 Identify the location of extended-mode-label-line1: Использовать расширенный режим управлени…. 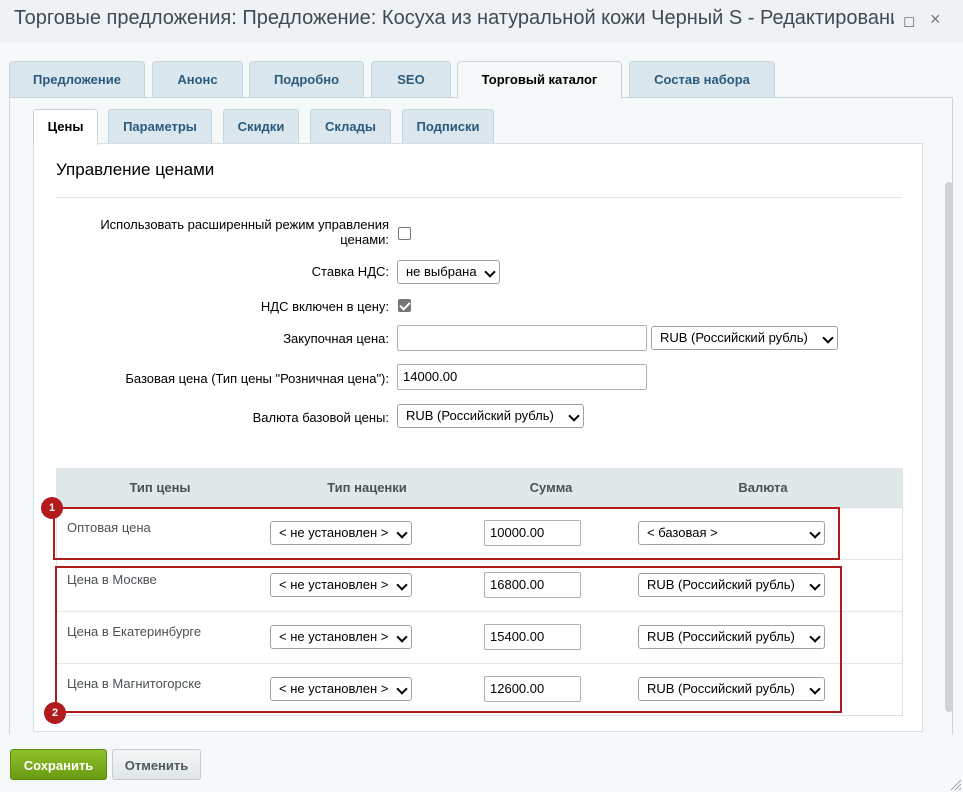
(244, 224).